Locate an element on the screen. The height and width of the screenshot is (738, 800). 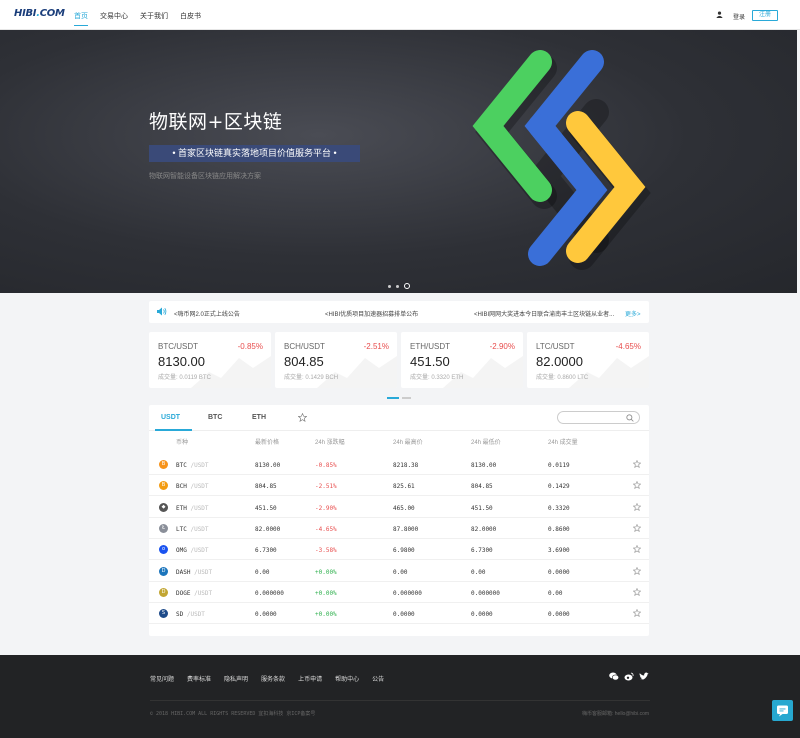
coin-symbol: DASH /USDT is located at coordinates (194, 572).